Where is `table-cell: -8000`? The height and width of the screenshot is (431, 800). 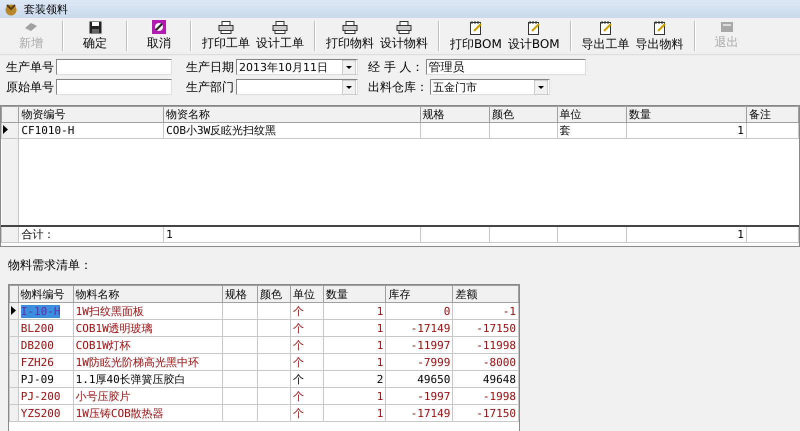
table-cell: -8000 is located at coordinates (499, 362).